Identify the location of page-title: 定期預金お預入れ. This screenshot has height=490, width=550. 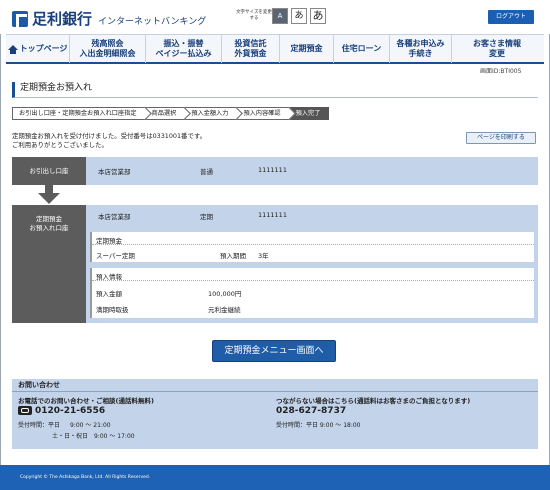
(275, 90).